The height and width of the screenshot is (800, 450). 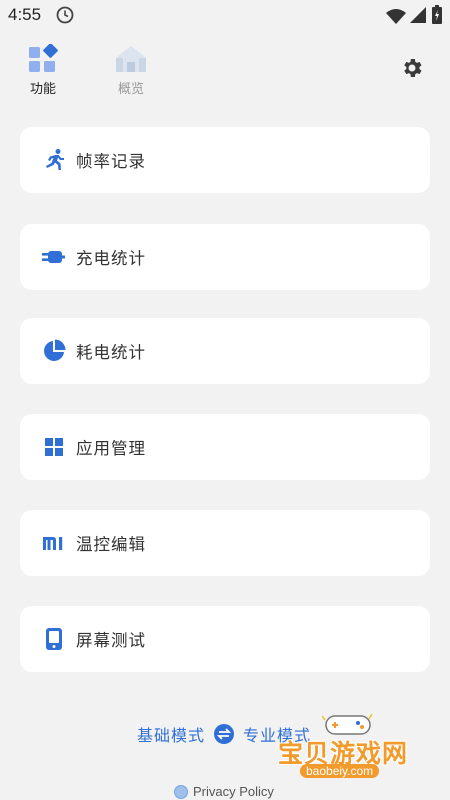 What do you see at coordinates (225, 447) in the screenshot?
I see `card-app-management: 应用管理` at bounding box center [225, 447].